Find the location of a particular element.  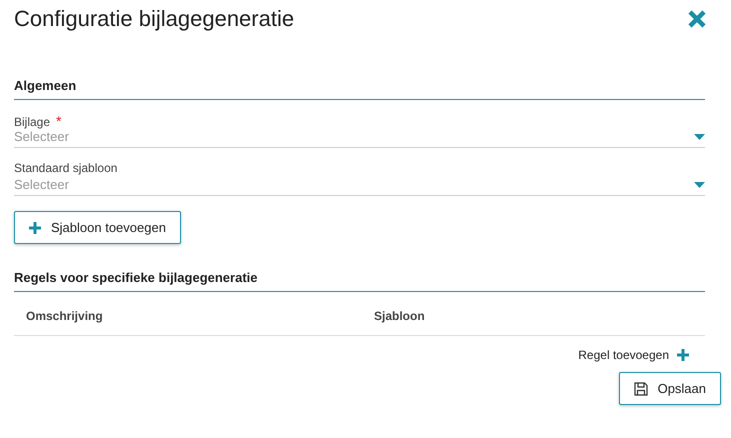

add-rule-link: Regel toevoegen is located at coordinates (633, 355).